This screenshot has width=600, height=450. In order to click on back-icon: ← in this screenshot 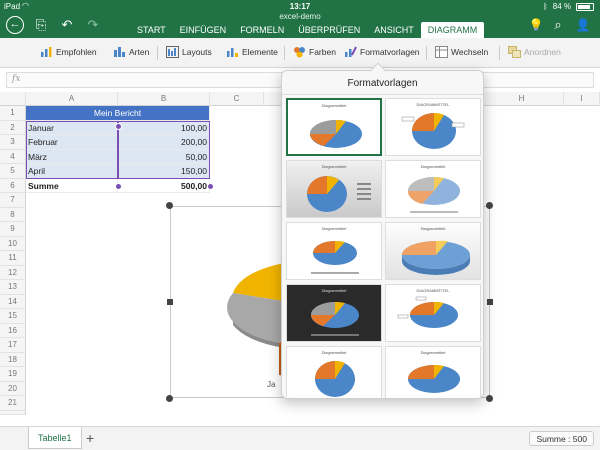, I will do `click(15, 25)`.